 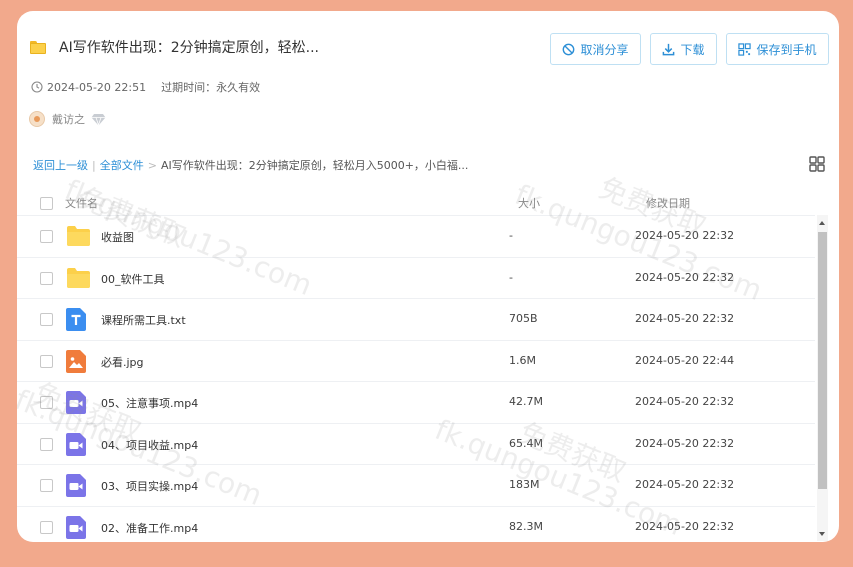 What do you see at coordinates (76, 362) in the screenshot?
I see `image-file-icon` at bounding box center [76, 362].